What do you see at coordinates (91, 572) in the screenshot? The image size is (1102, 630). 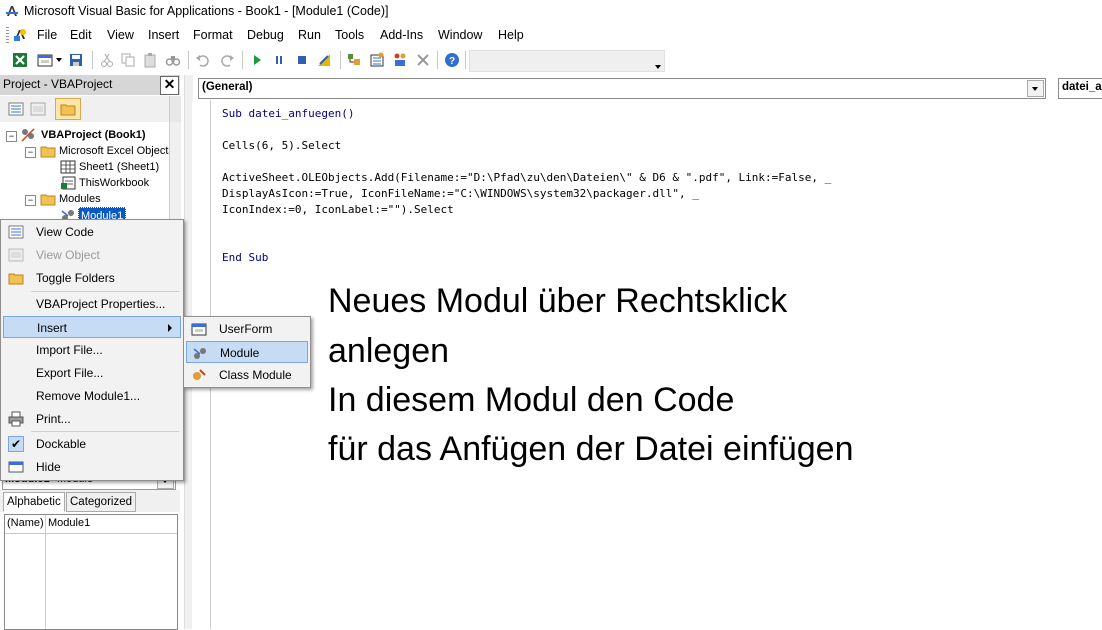 I see `properties-grid: (Name) Module1` at bounding box center [91, 572].